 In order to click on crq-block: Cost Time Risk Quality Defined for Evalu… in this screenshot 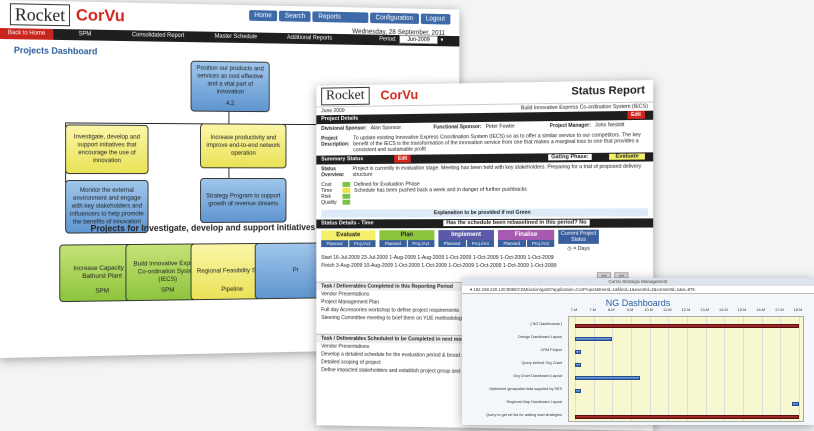, I will do `click(484, 193)`.